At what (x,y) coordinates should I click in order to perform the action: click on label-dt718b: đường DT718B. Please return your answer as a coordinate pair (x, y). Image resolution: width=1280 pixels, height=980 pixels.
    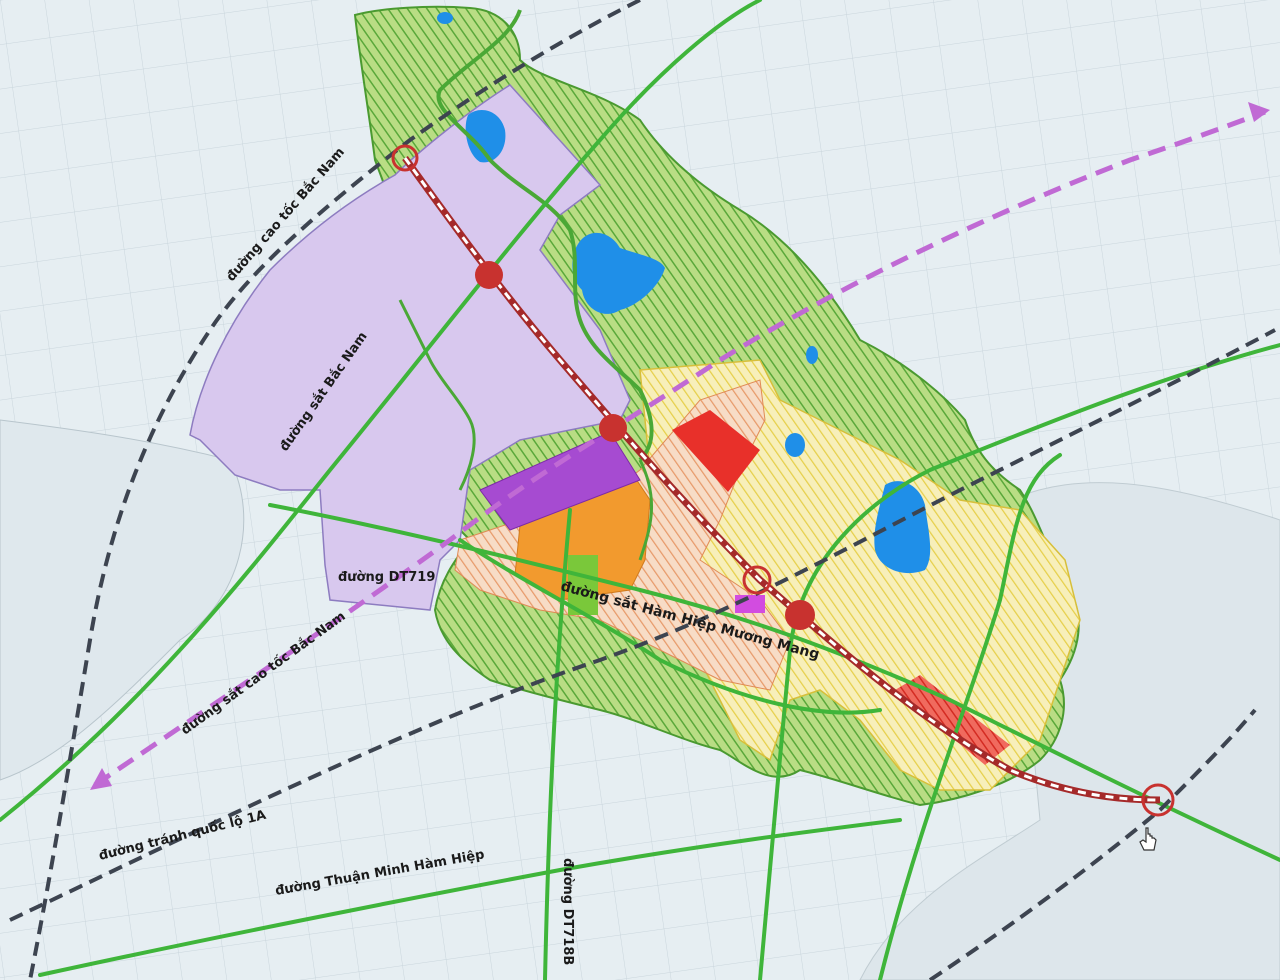
    Looking at the image, I should click on (567, 911).